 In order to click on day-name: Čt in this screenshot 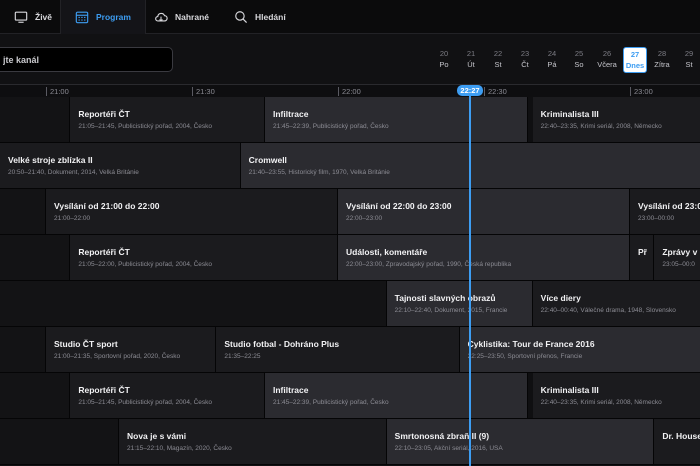, I will do `click(525, 64)`.